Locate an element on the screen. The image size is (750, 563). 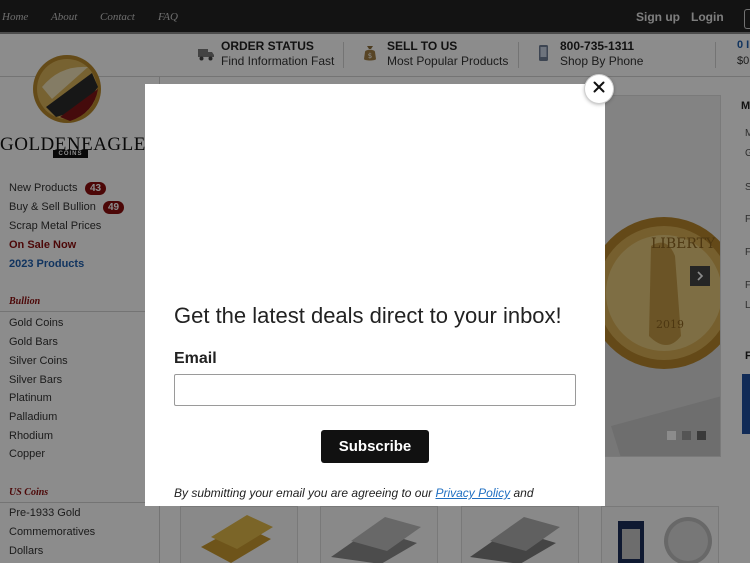
close-icon is located at coordinates (599, 89).